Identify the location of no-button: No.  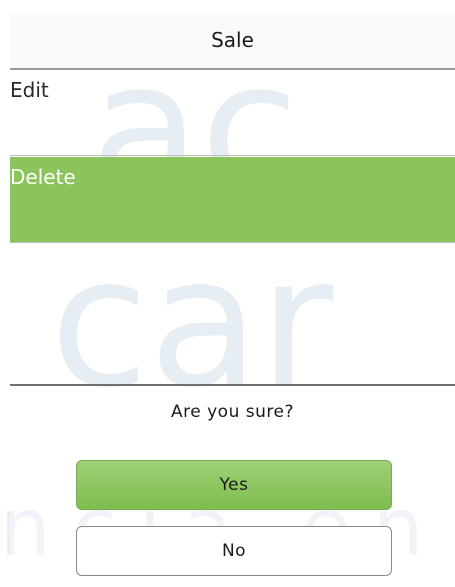
(234, 551).